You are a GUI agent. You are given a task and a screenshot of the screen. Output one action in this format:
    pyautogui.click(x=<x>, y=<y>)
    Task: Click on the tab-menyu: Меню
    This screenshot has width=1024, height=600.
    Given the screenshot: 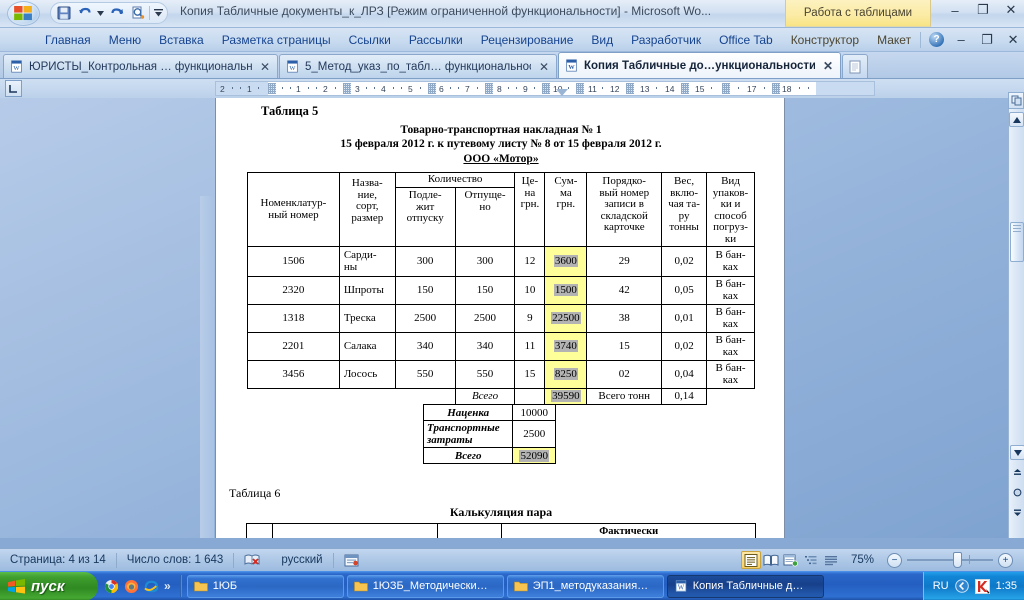 What is the action you would take?
    pyautogui.click(x=125, y=40)
    